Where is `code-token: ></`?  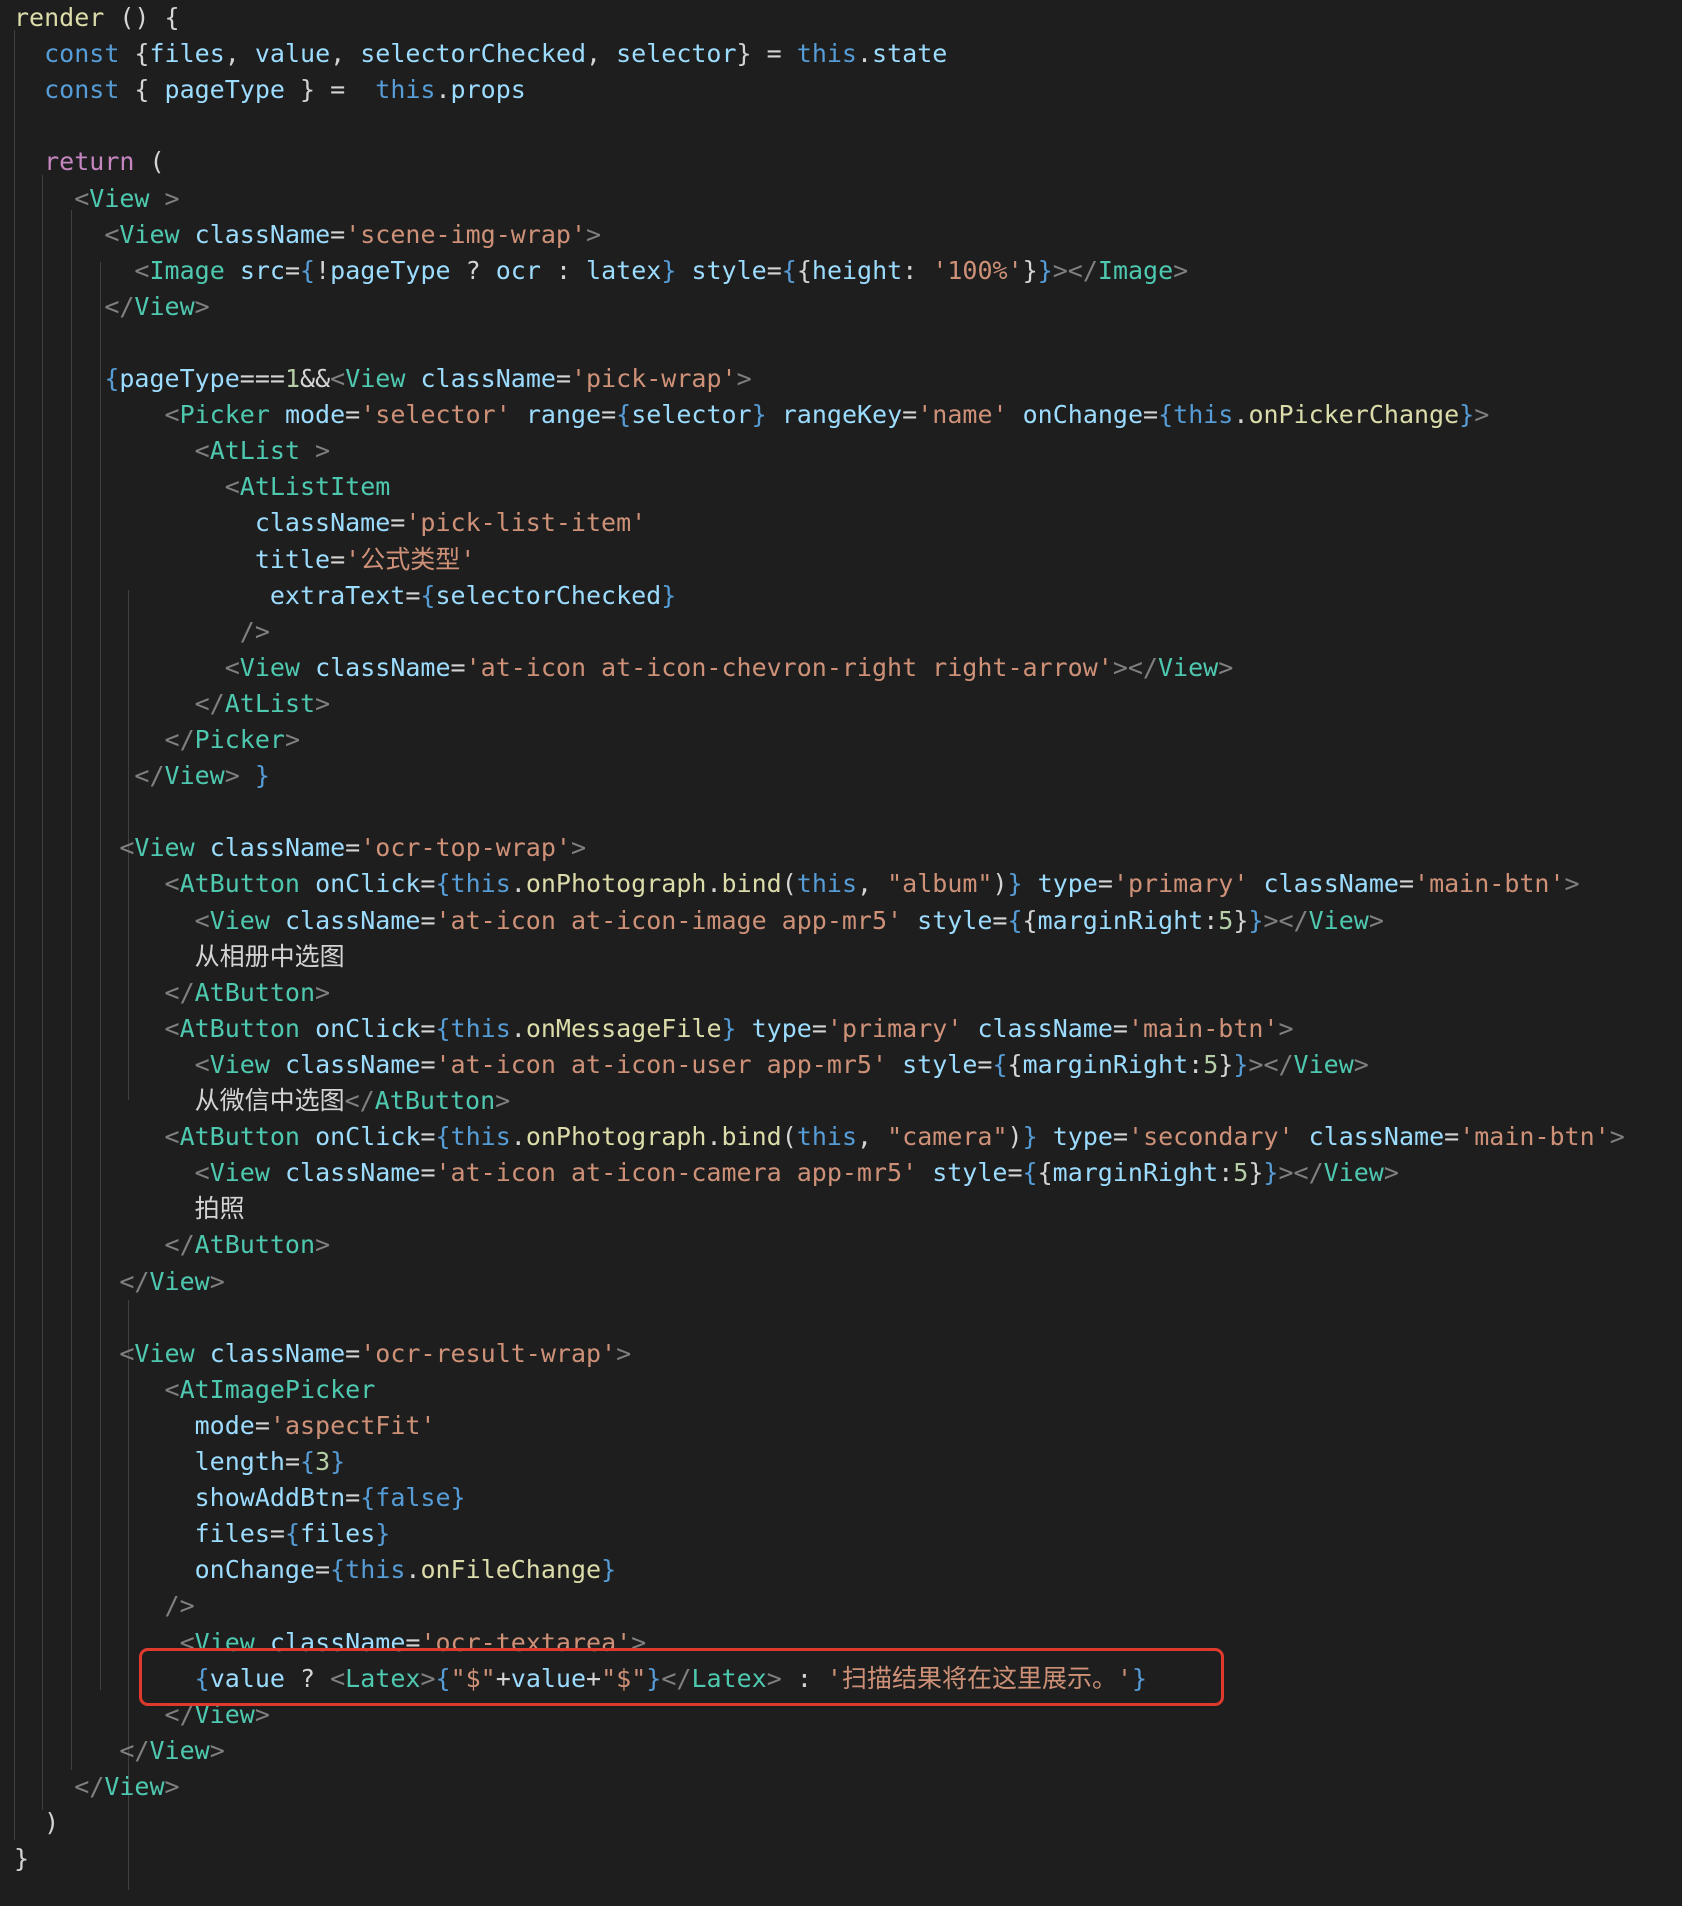 code-token: ></ is located at coordinates (1286, 920).